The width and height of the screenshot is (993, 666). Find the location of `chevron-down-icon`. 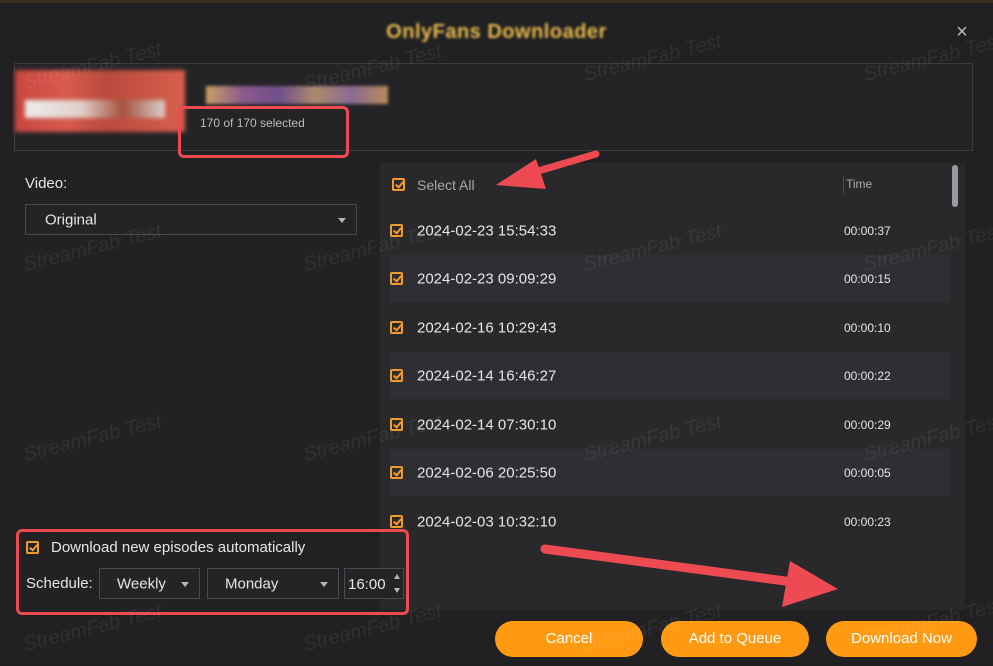

chevron-down-icon is located at coordinates (342, 220).